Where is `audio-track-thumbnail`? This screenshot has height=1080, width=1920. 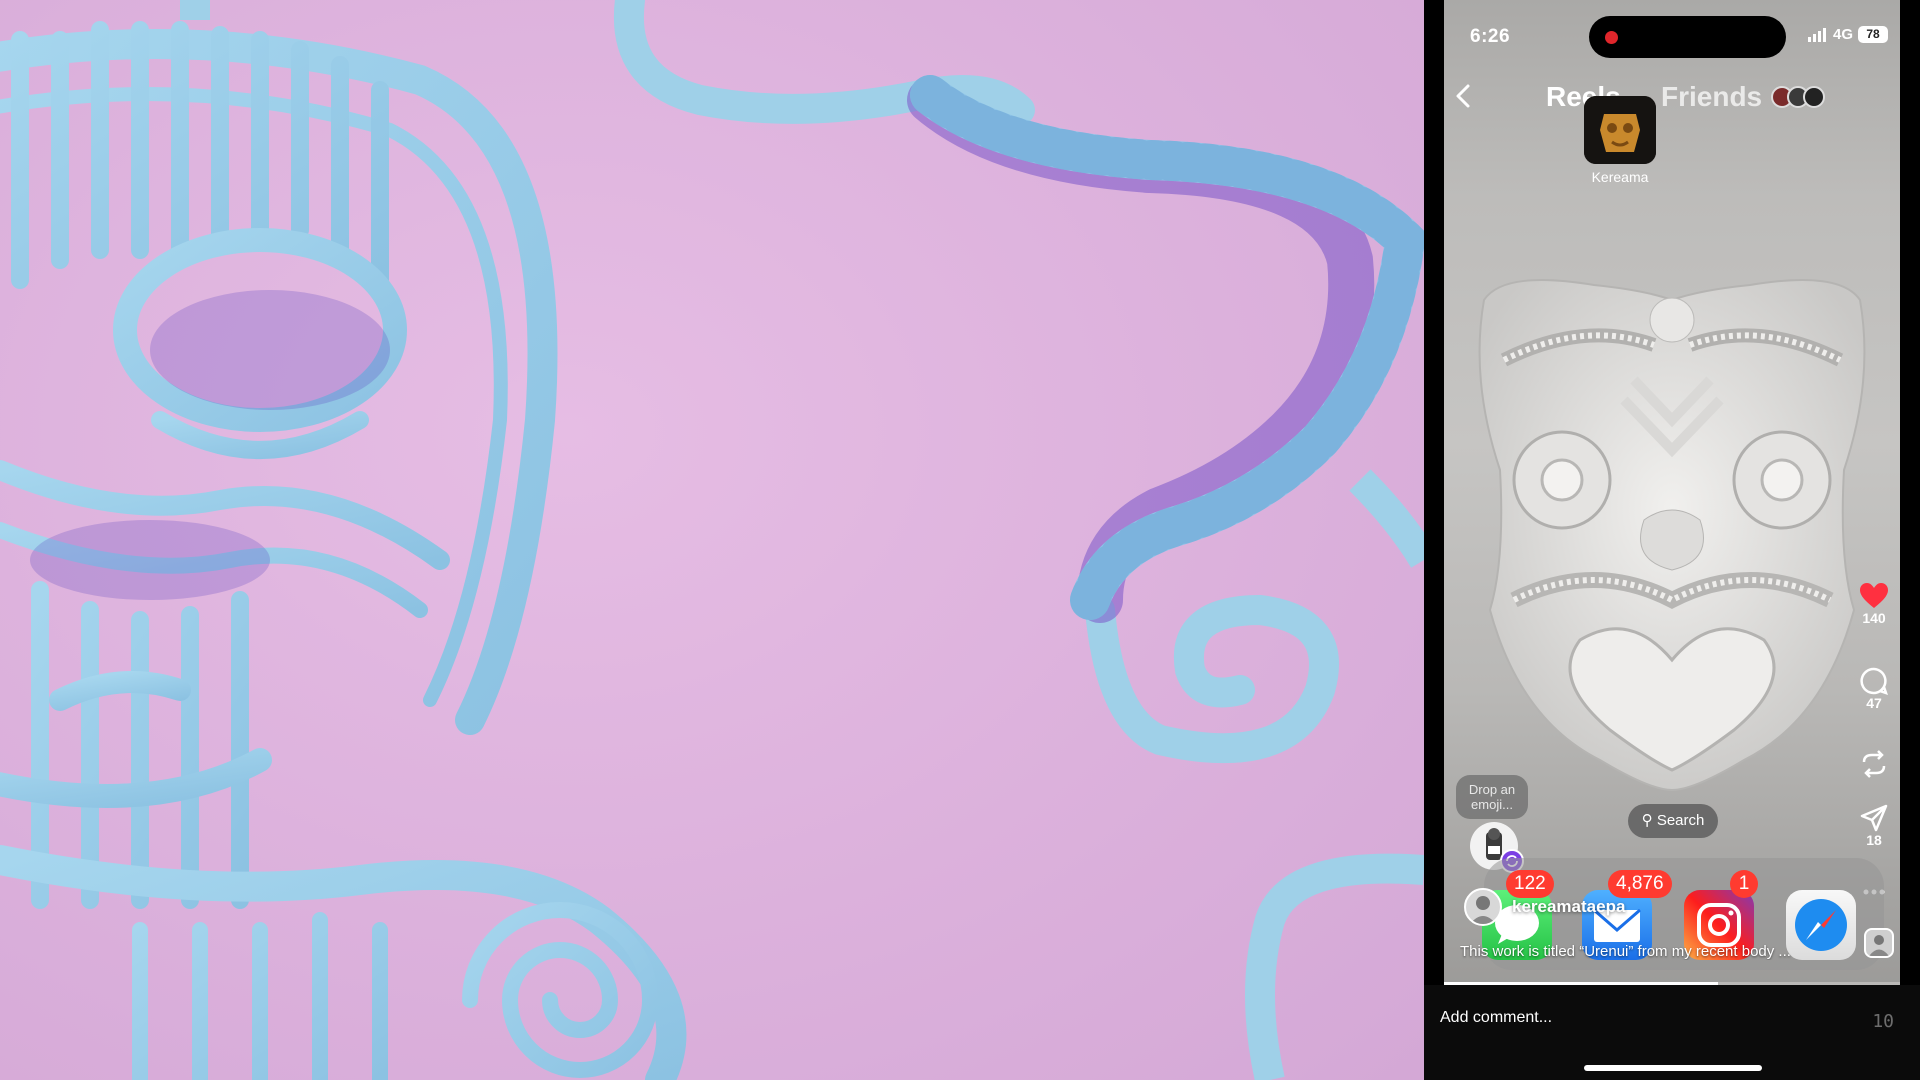 audio-track-thumbnail is located at coordinates (1879, 943).